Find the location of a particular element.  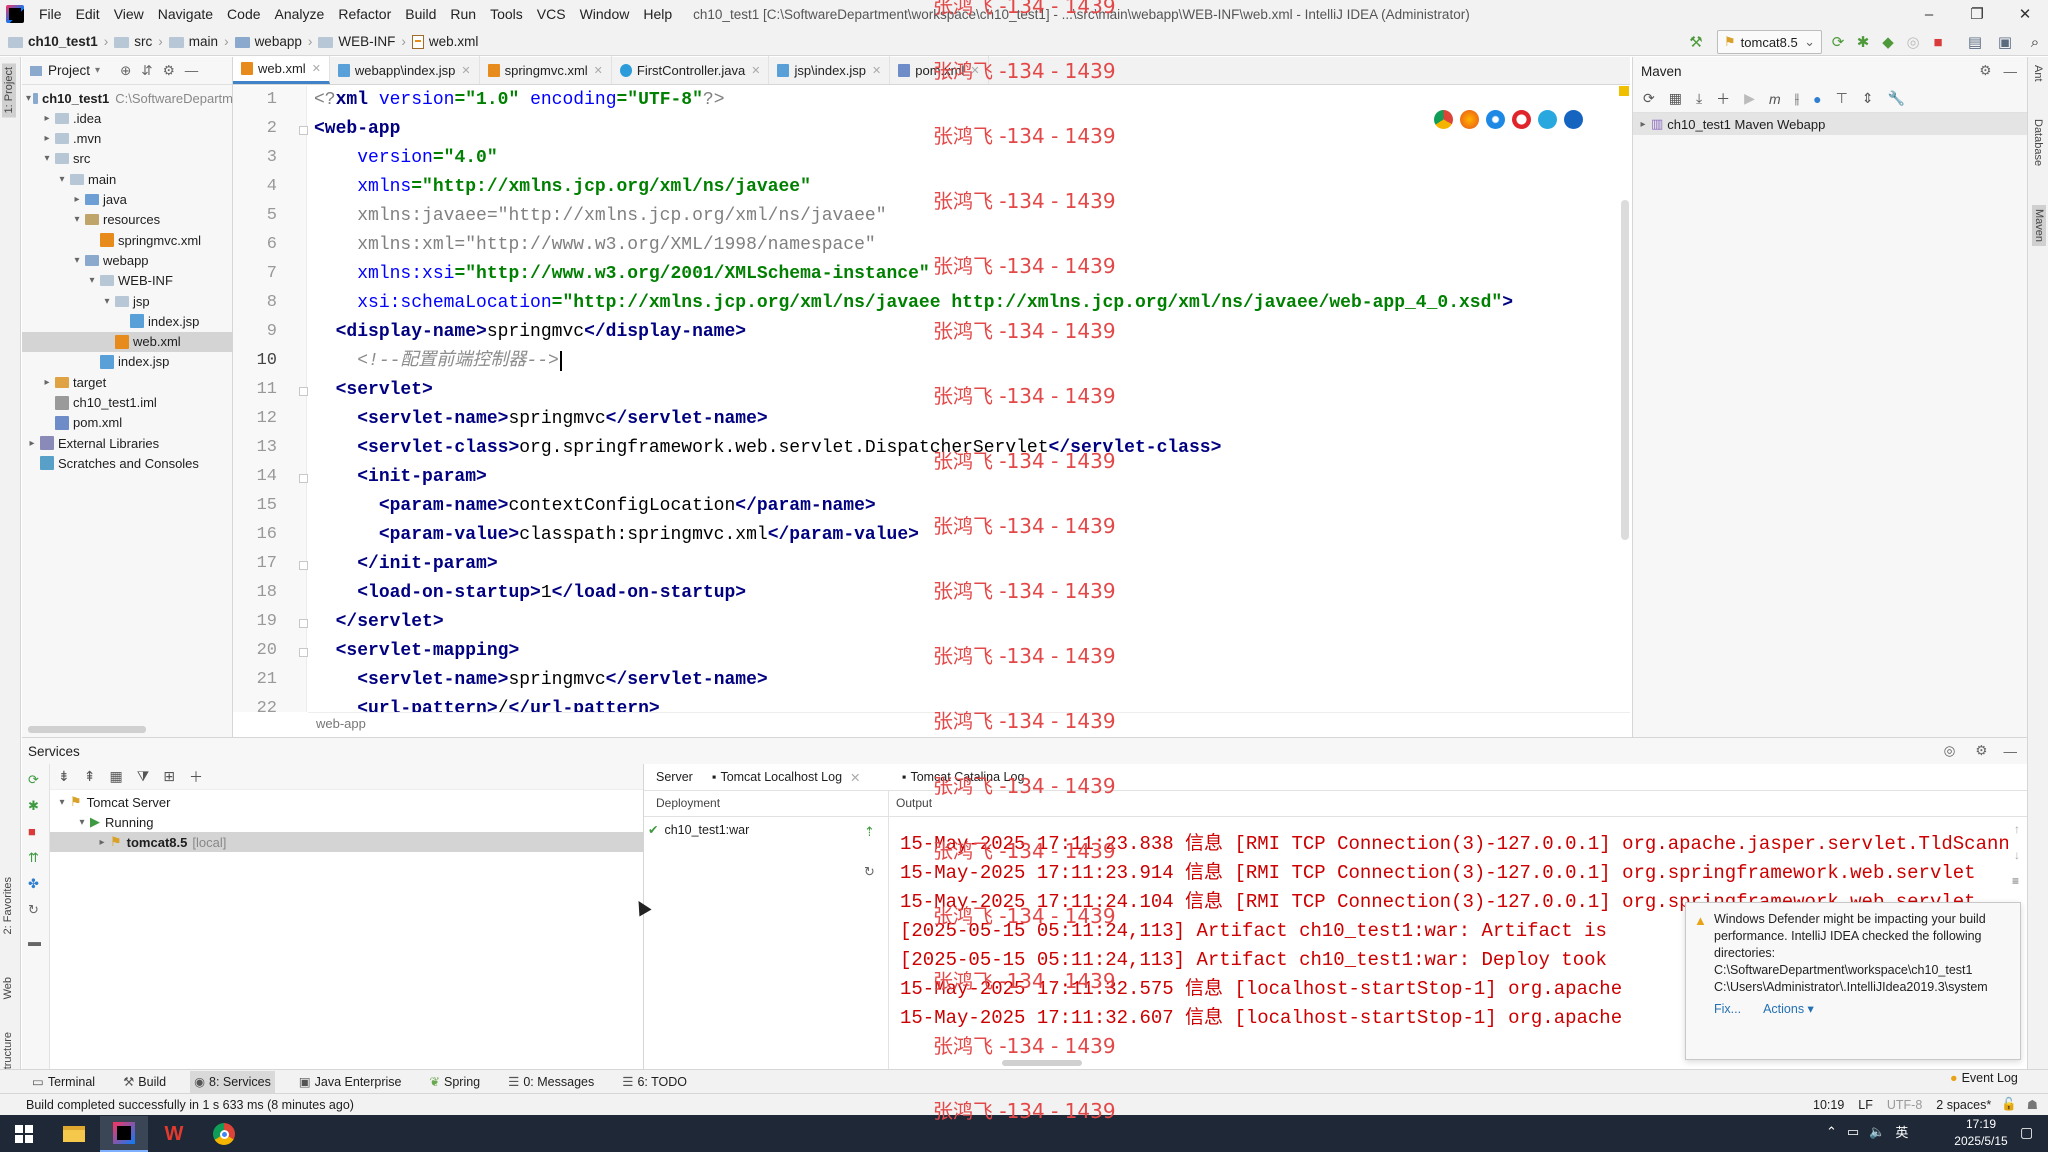

deployment-item: ✔ ch10_test1:war is located at coordinates (698, 830).